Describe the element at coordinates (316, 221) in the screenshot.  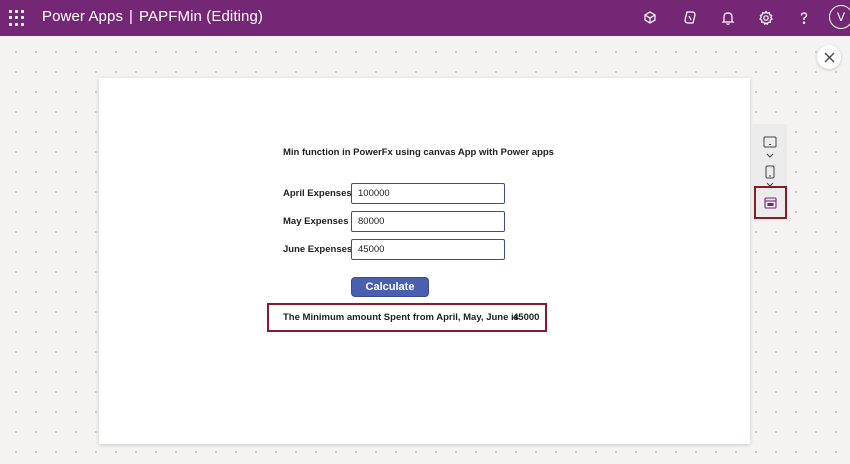
I see `may-expenses-label: May Expenses` at that location.